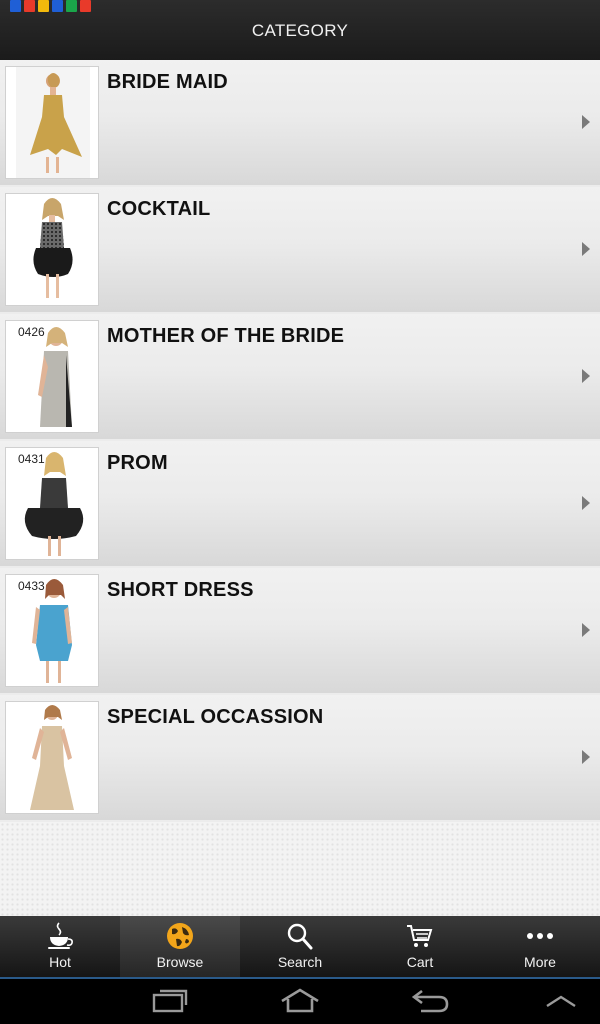 This screenshot has height=1024, width=600. Describe the element at coordinates (31, 332) in the screenshot. I see `product-code: 0426` at that location.